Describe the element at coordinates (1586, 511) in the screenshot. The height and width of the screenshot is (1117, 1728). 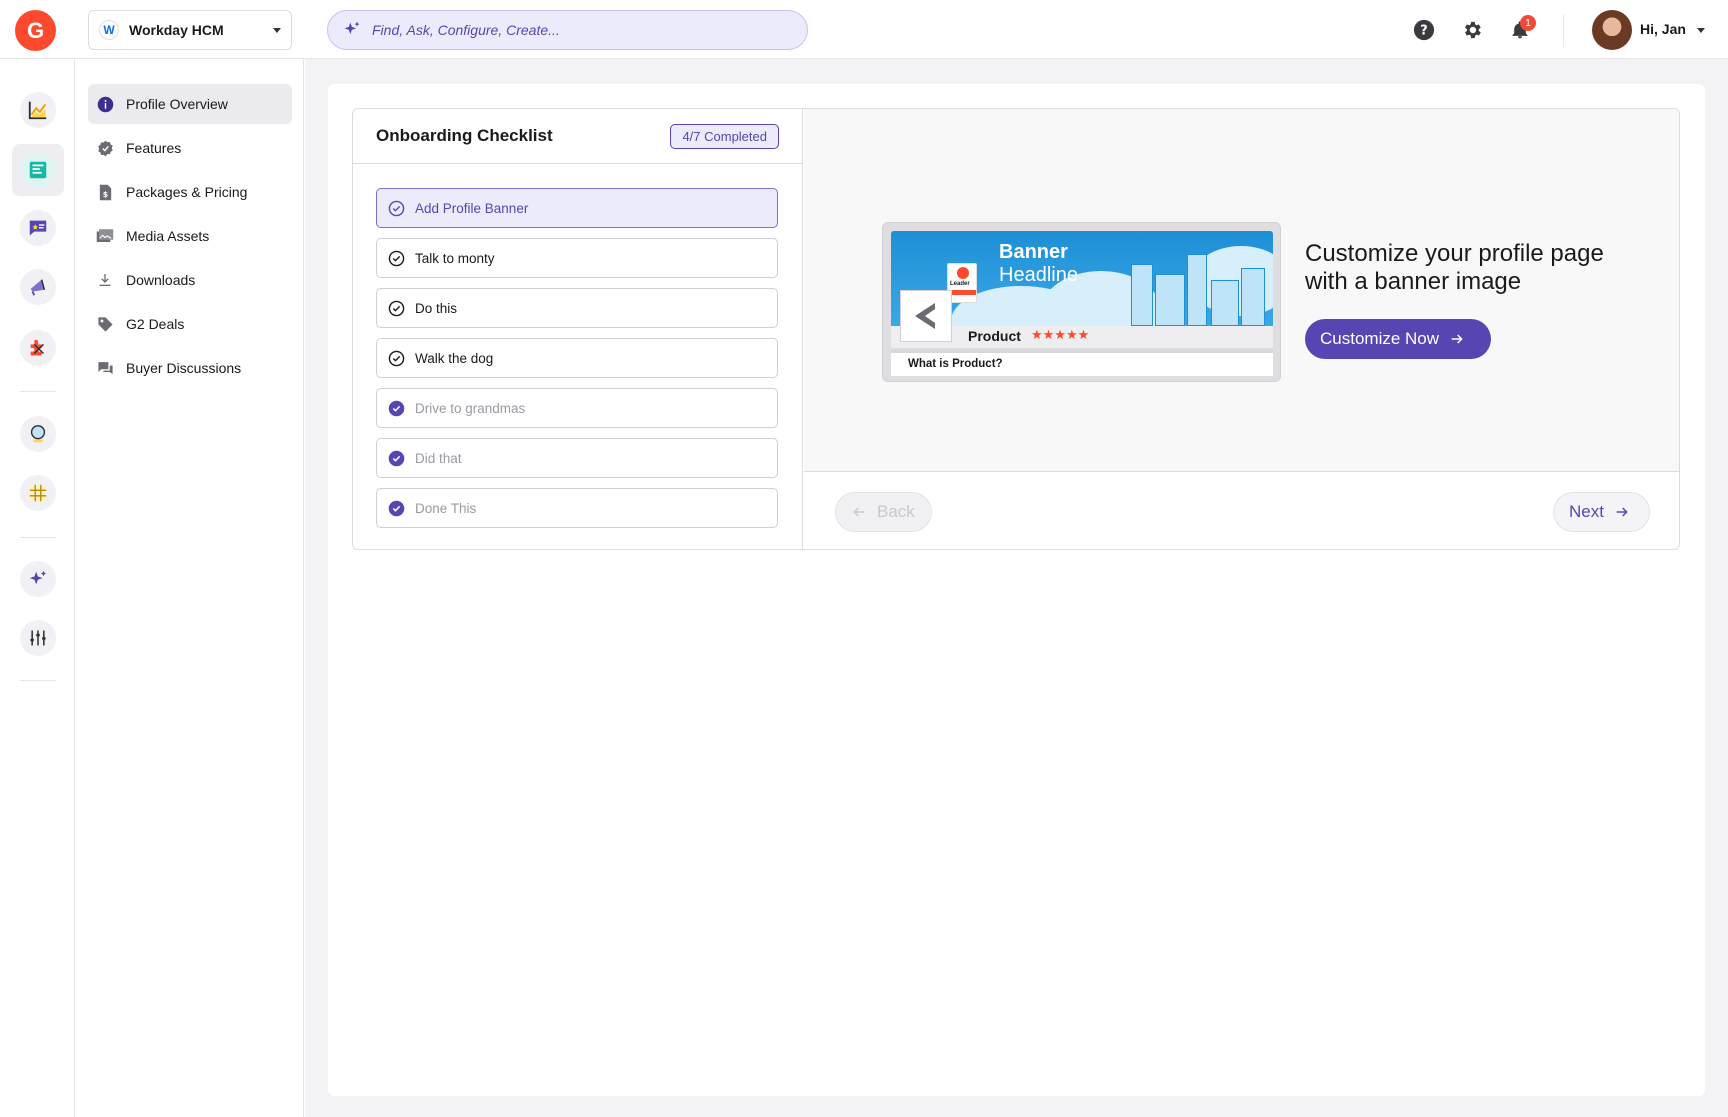
I see `next-label: Next` at that location.